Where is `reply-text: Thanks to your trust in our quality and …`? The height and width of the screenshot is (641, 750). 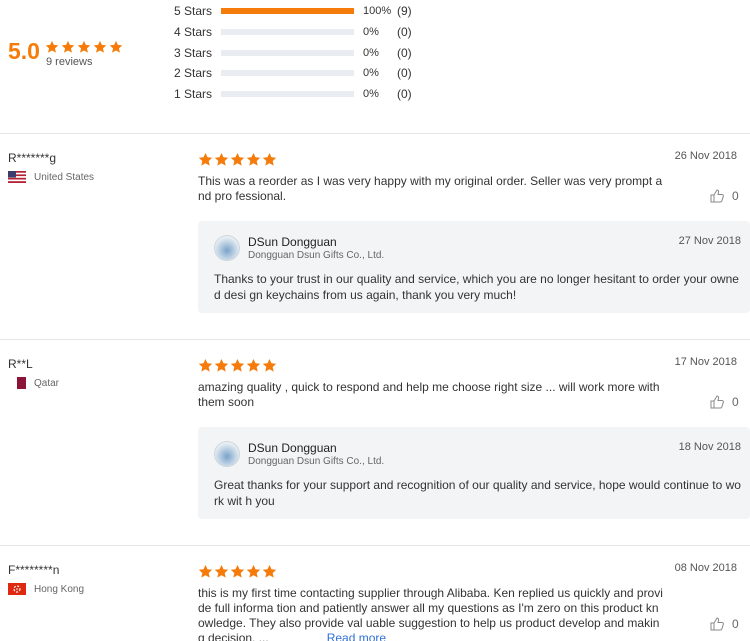
reply-text: Thanks to your trust in our quality and … is located at coordinates (476, 287).